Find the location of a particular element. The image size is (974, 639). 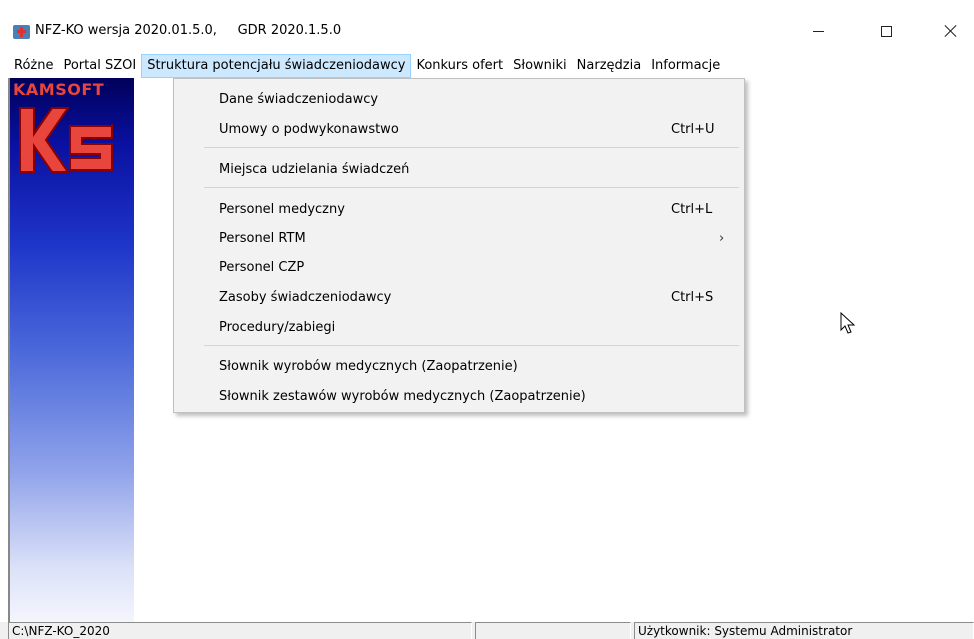

minimize-button is located at coordinates (818, 31).